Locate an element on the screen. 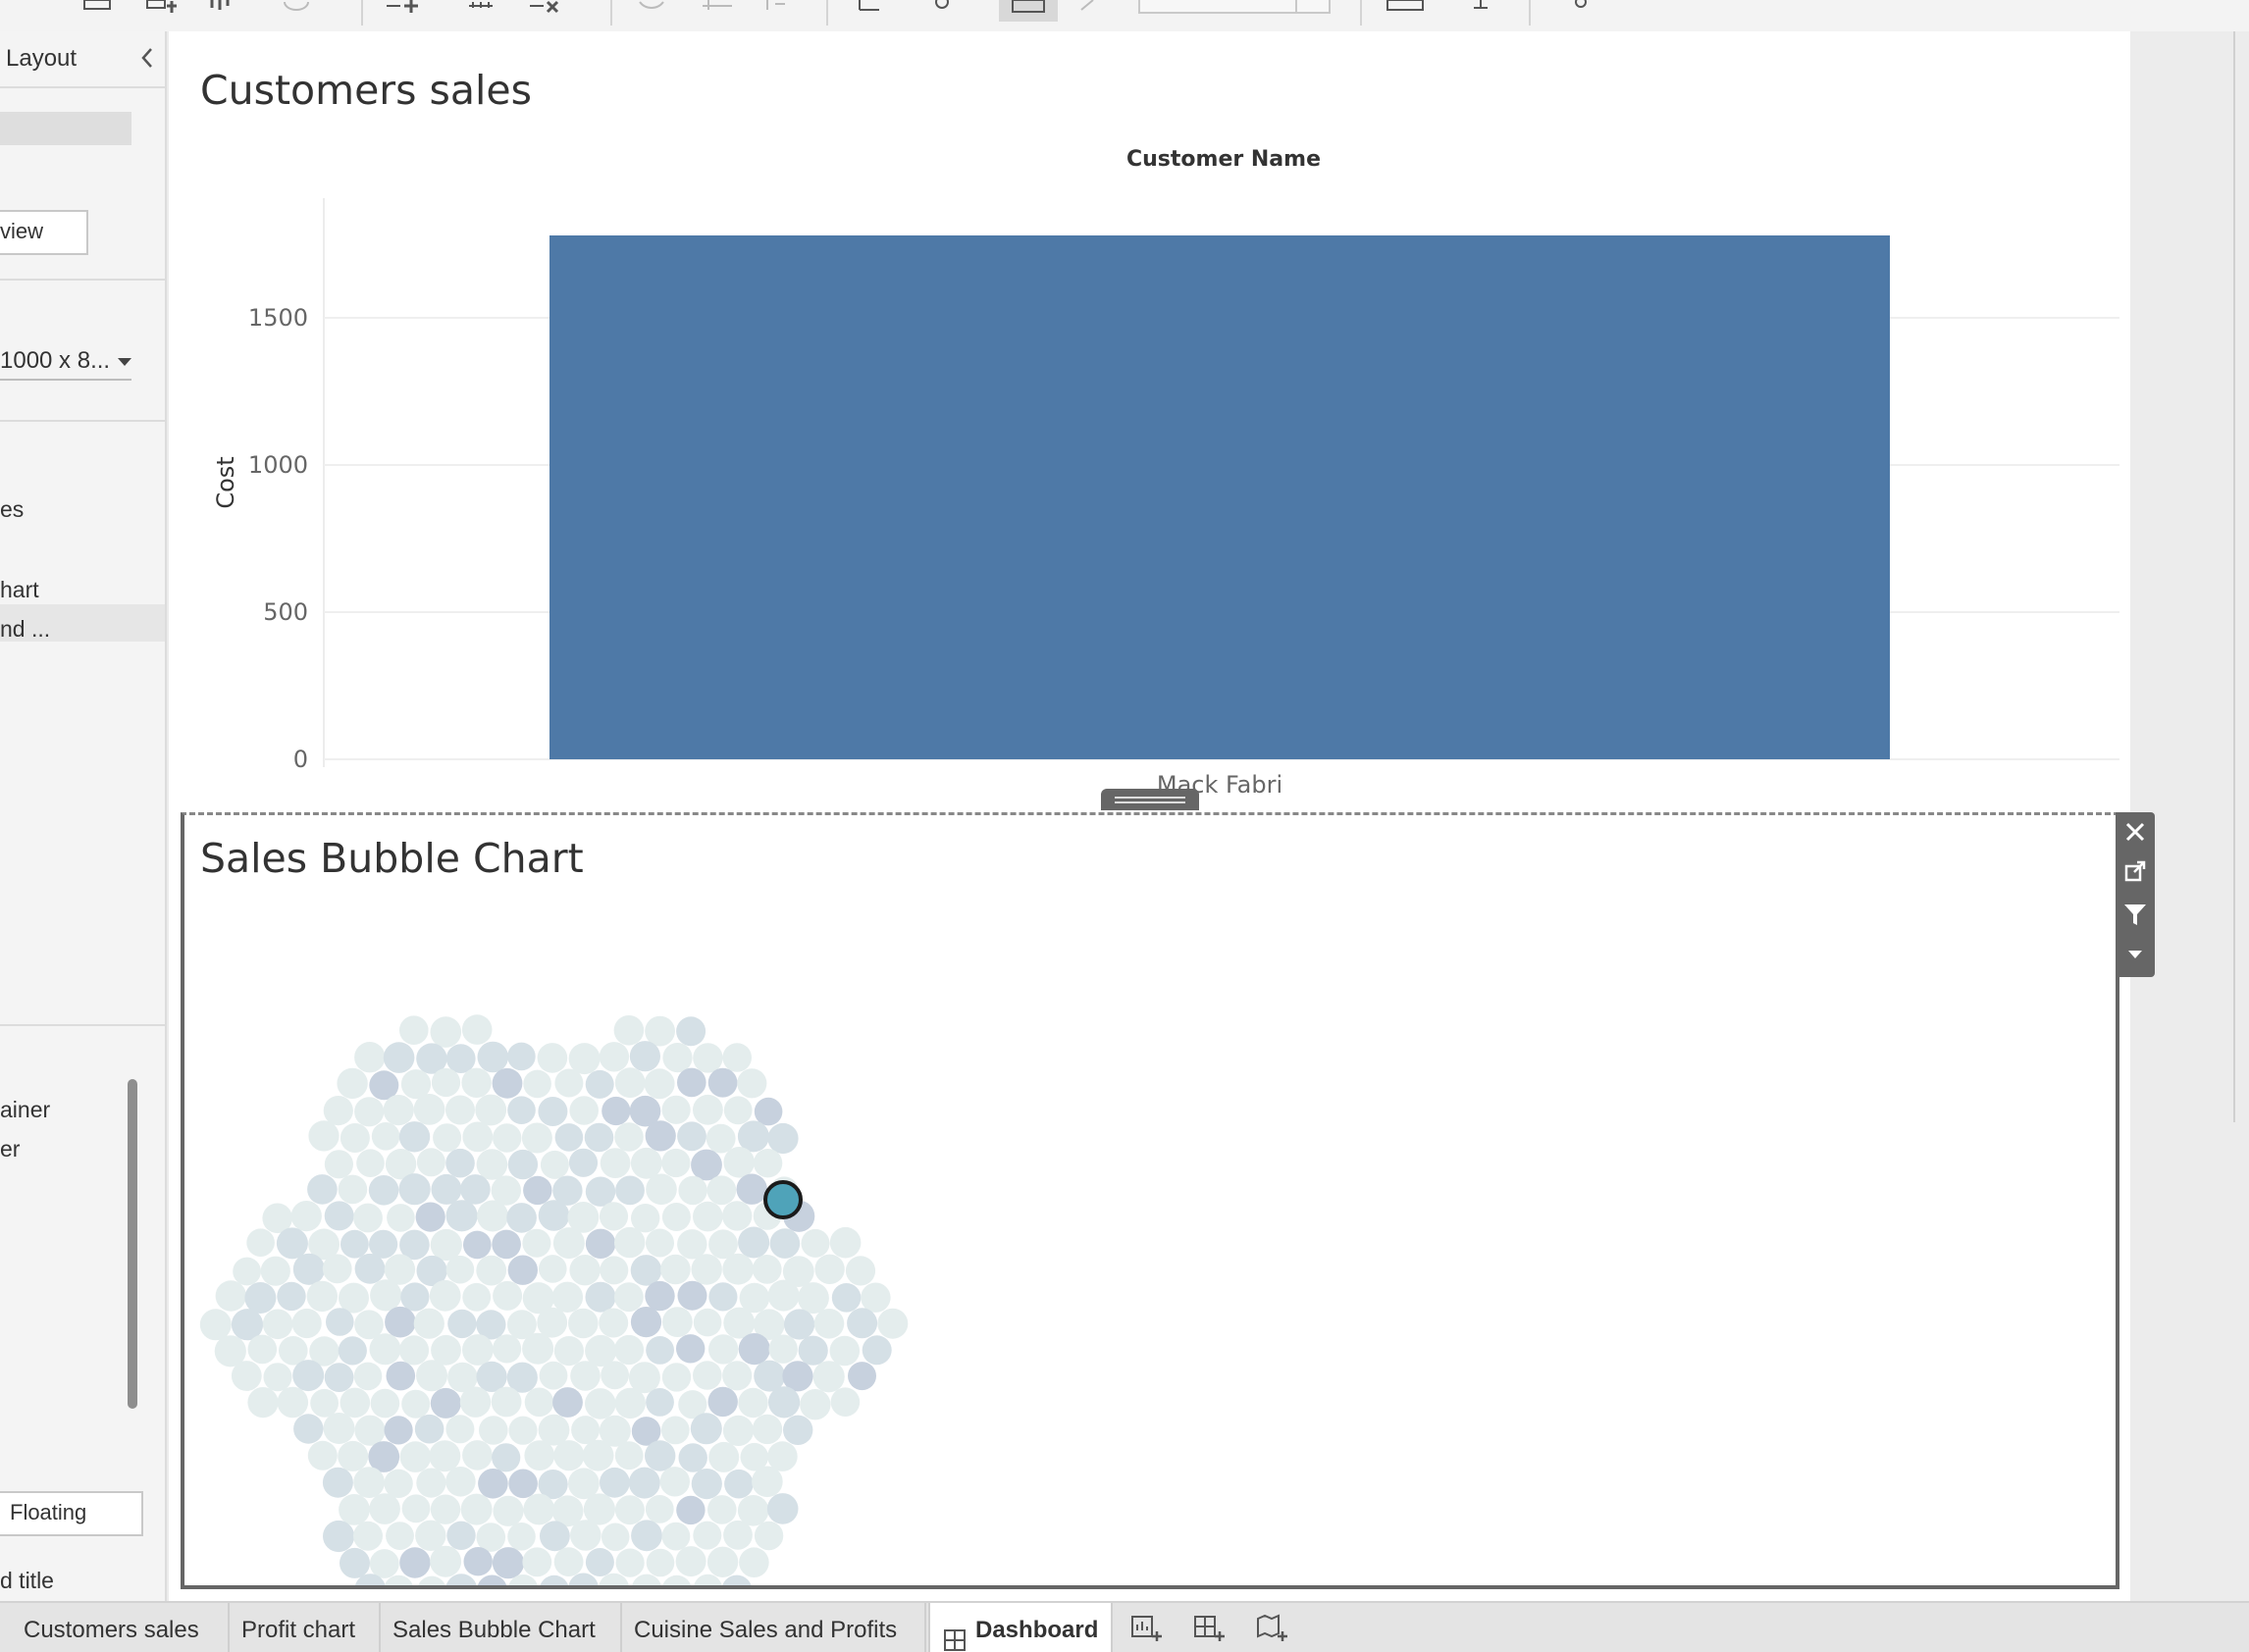 This screenshot has height=1652, width=2249. zone-drag-handle is located at coordinates (1150, 799).